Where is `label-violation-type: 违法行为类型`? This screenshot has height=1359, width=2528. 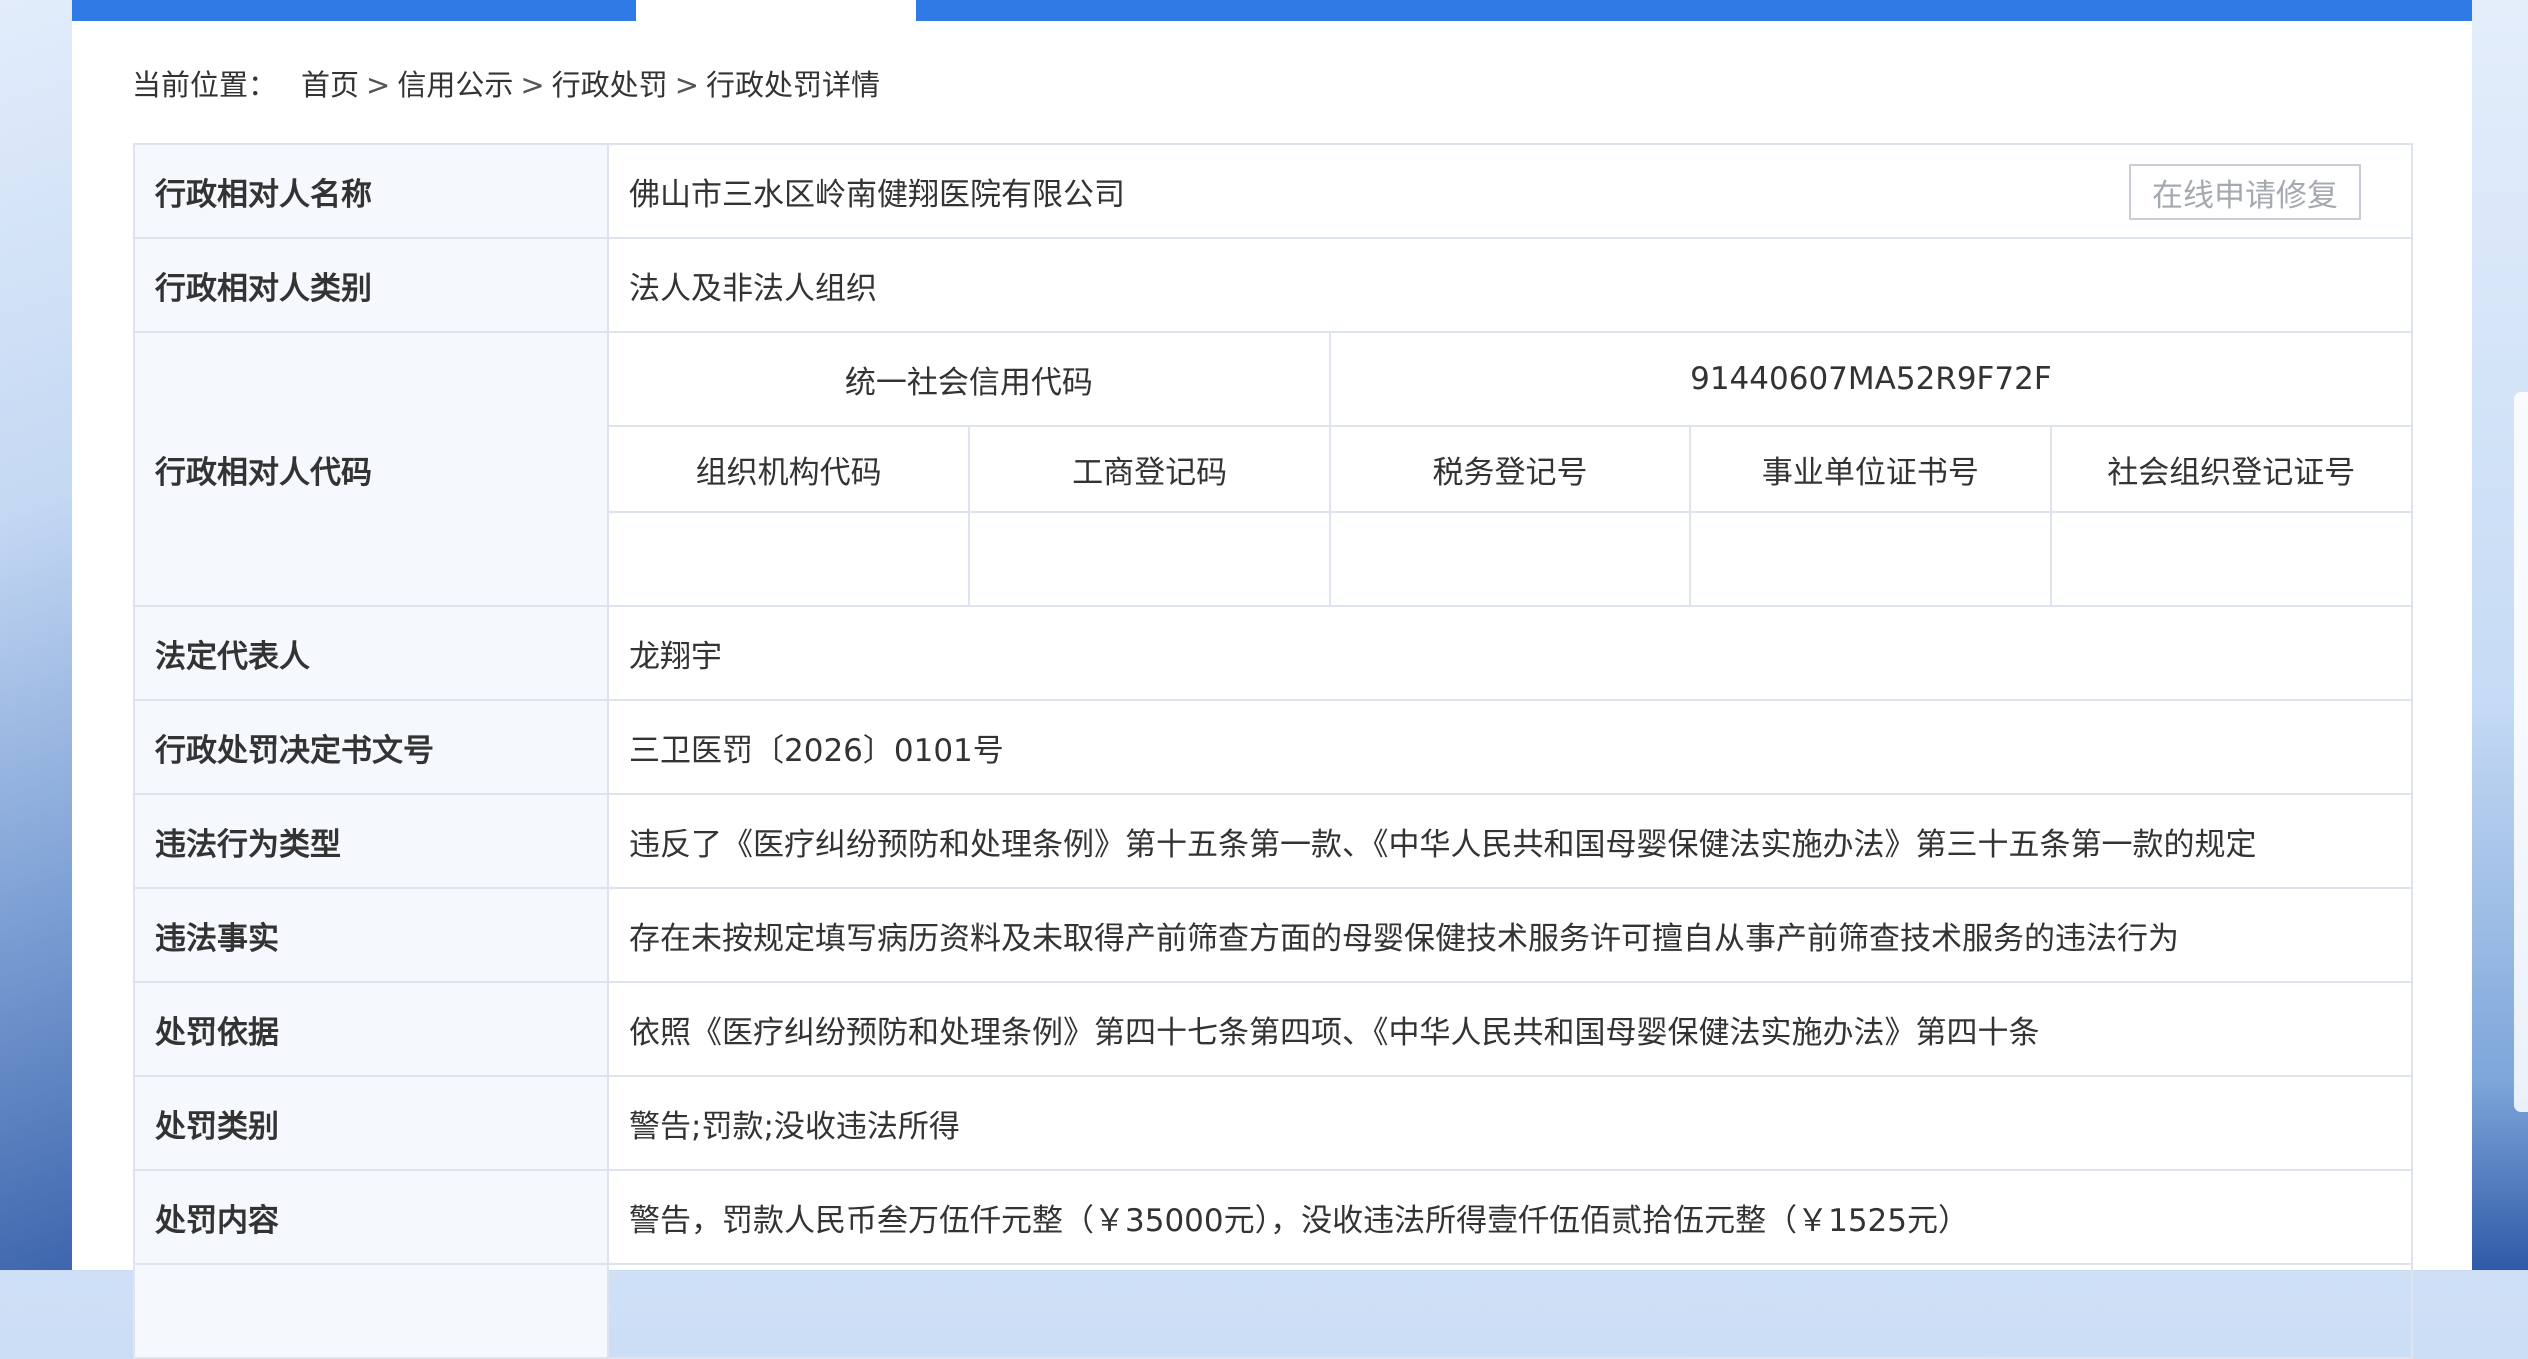 label-violation-type: 违法行为类型 is located at coordinates (371, 841).